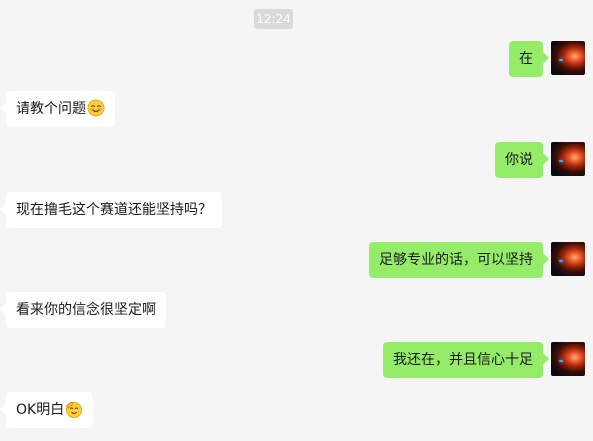 The image size is (593, 441). Describe the element at coordinates (273, 19) in the screenshot. I see `message-timestamp: 12:24` at that location.